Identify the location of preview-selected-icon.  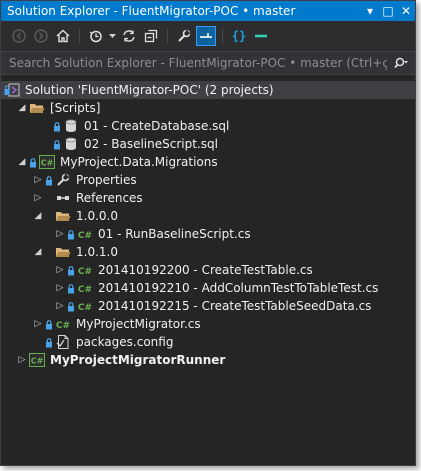
(206, 36).